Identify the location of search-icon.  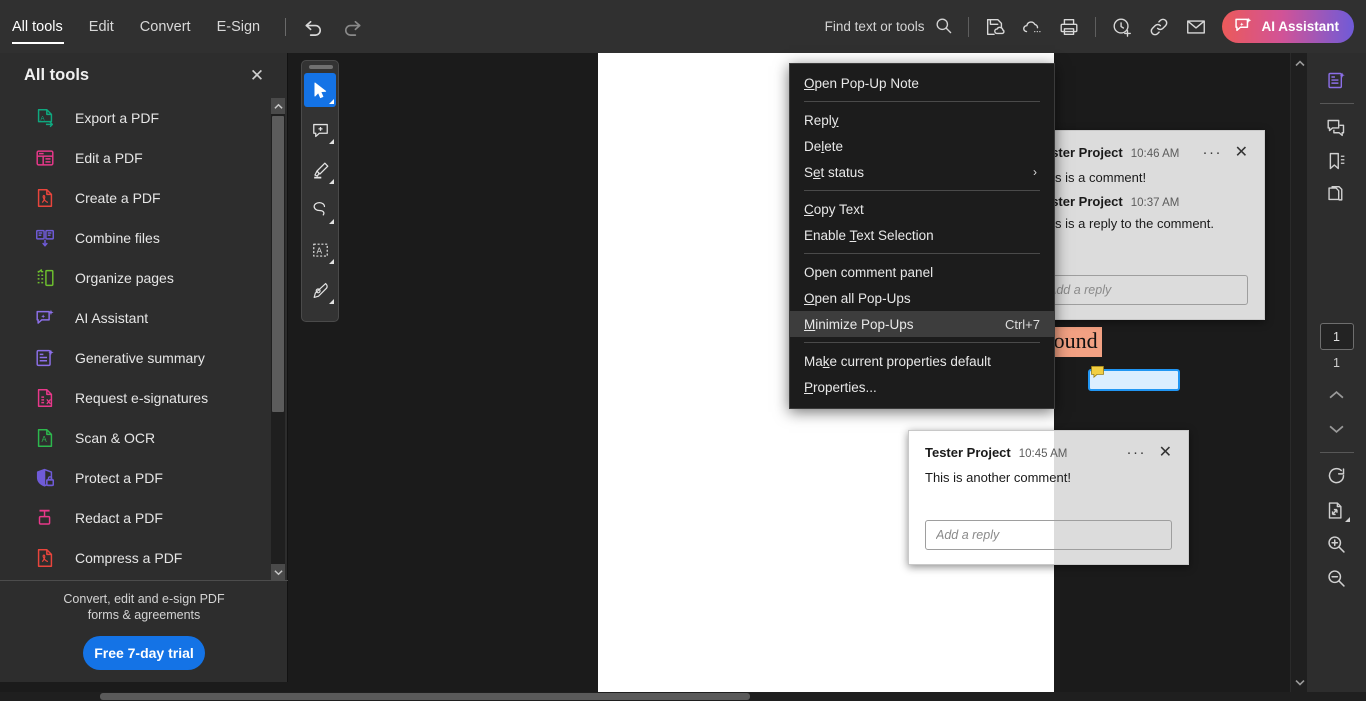
(943, 27).